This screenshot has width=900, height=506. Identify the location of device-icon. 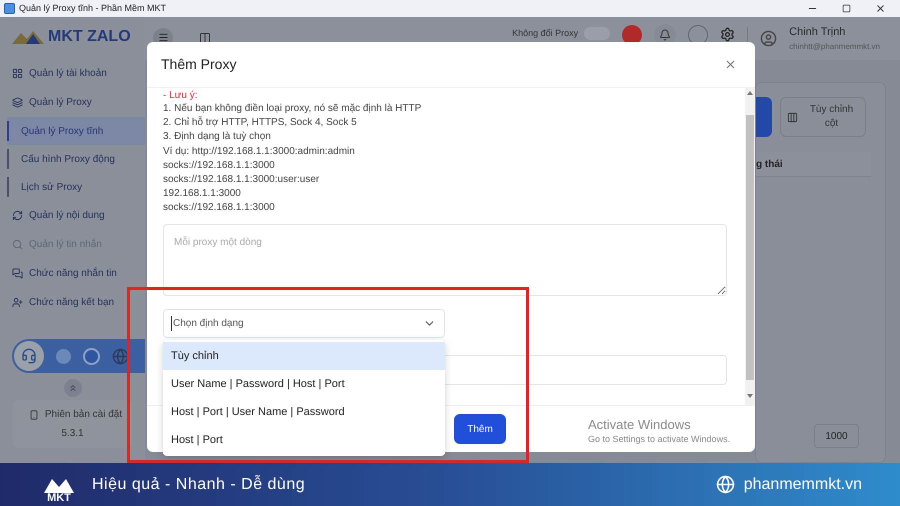
(33, 415).